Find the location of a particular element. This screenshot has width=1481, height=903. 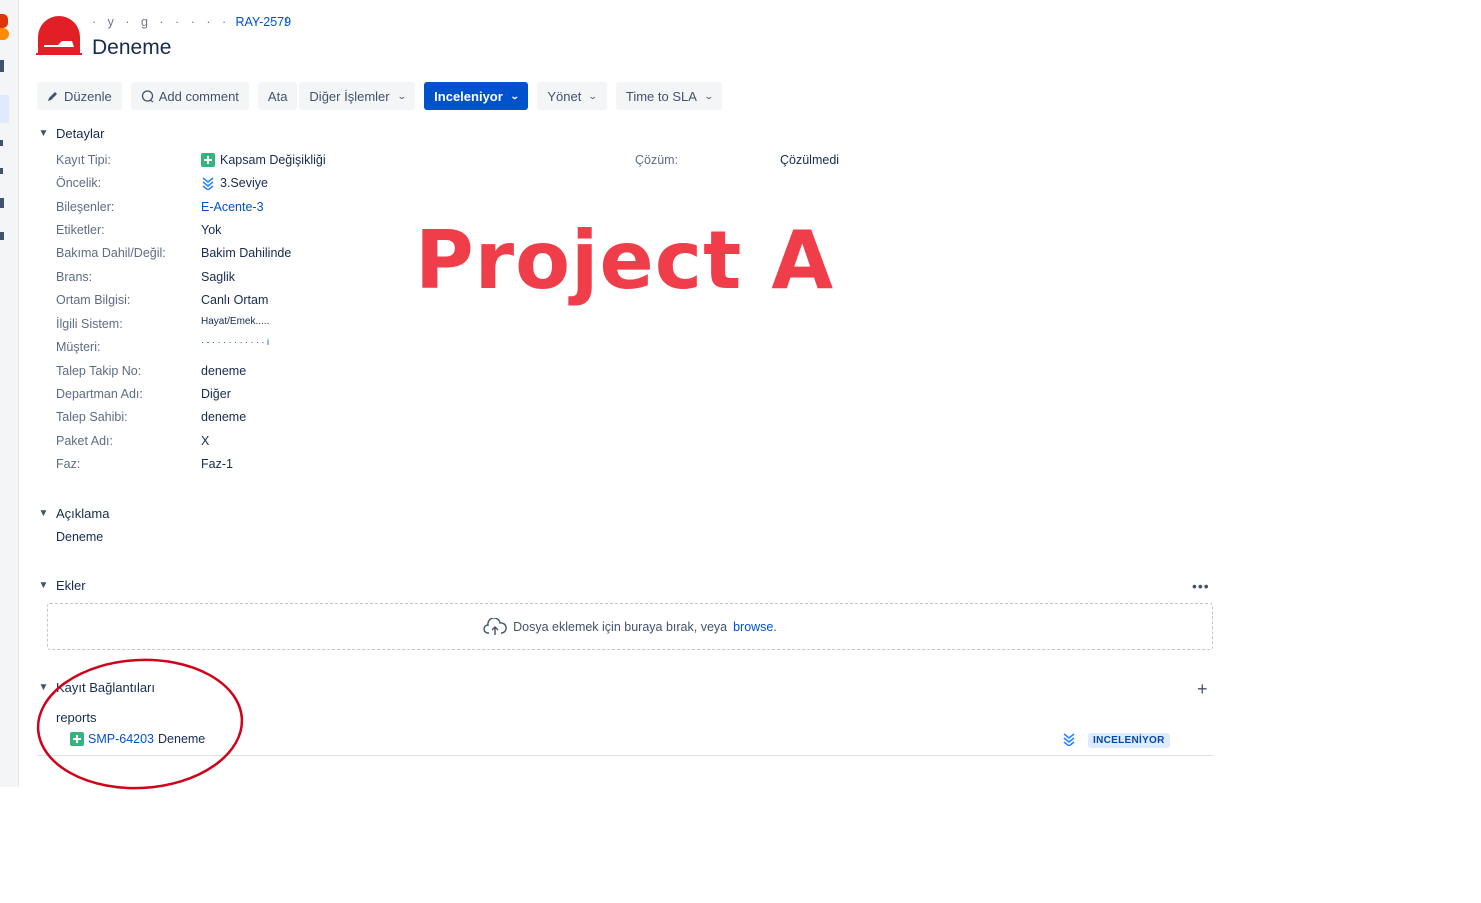

details-section-toggle: ▼ Detaylar is located at coordinates (71, 133).